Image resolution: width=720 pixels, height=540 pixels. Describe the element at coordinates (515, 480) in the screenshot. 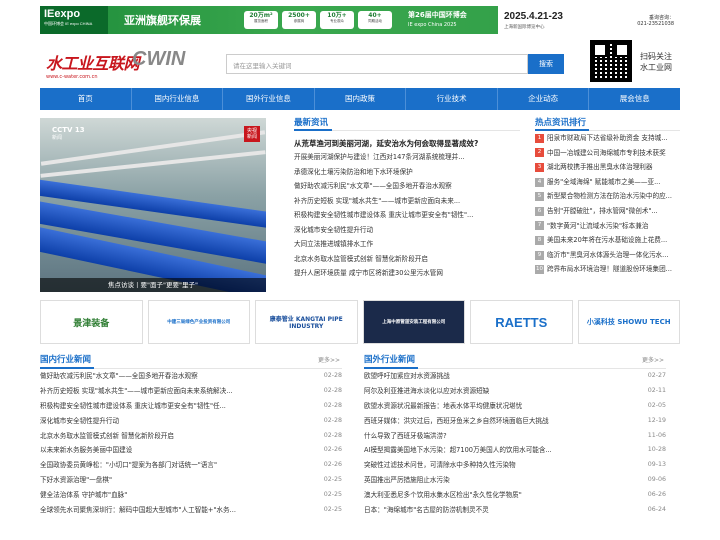

I see `news-row: 英国推出严厉措施阻止水污染 09-06` at that location.